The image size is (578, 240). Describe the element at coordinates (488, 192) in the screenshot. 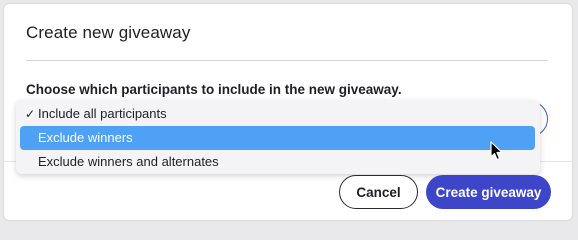

I see `create-giveaway-button: Create giveaway` at that location.